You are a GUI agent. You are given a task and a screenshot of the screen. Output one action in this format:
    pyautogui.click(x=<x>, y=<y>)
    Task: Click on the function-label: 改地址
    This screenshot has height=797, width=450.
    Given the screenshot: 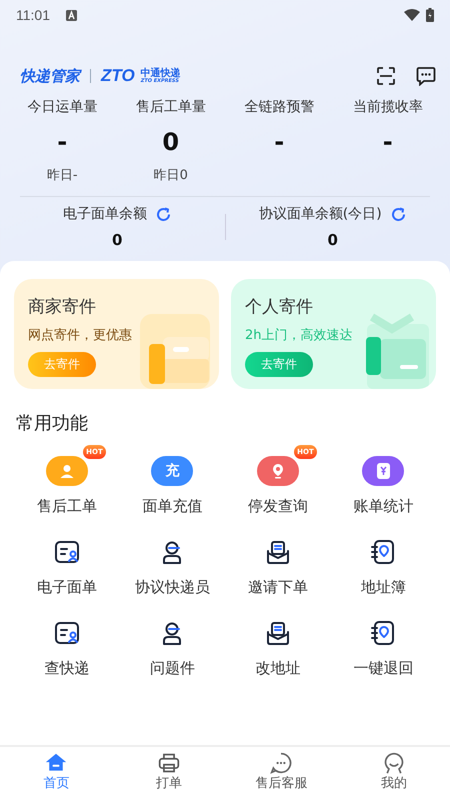 What is the action you would take?
    pyautogui.click(x=277, y=668)
    